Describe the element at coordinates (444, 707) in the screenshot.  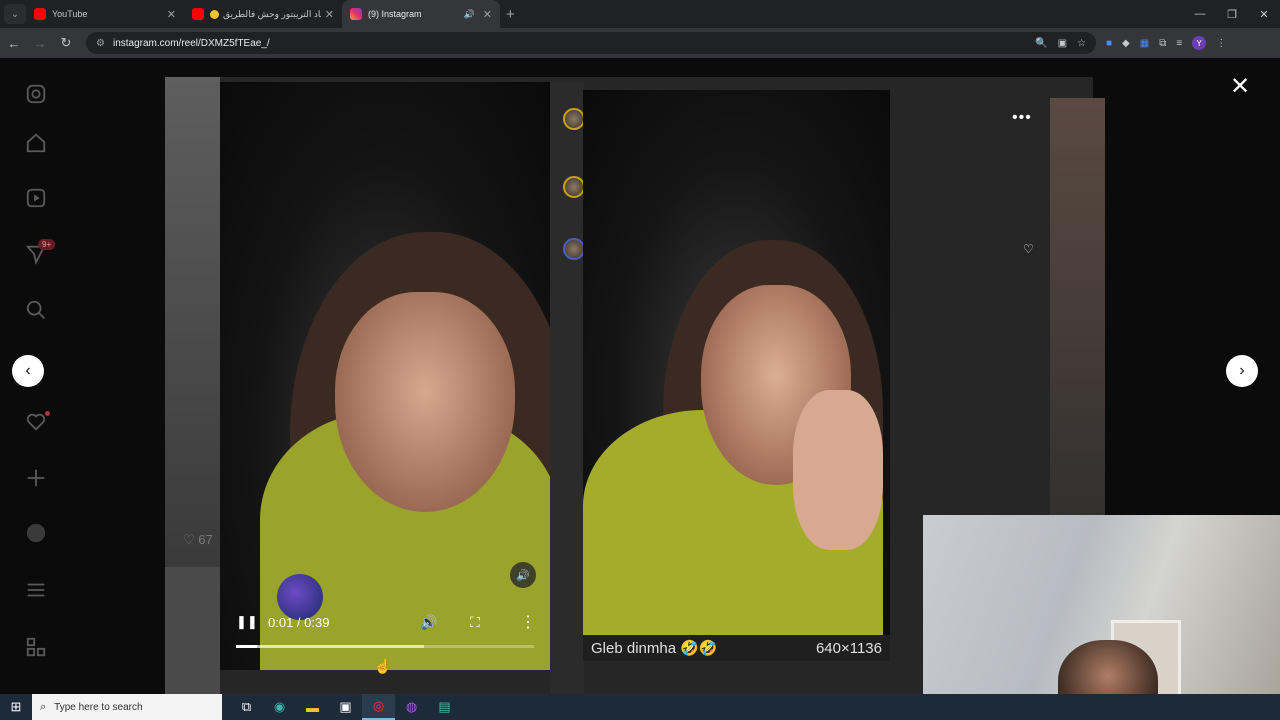
I see `app-icon: ▤` at that location.